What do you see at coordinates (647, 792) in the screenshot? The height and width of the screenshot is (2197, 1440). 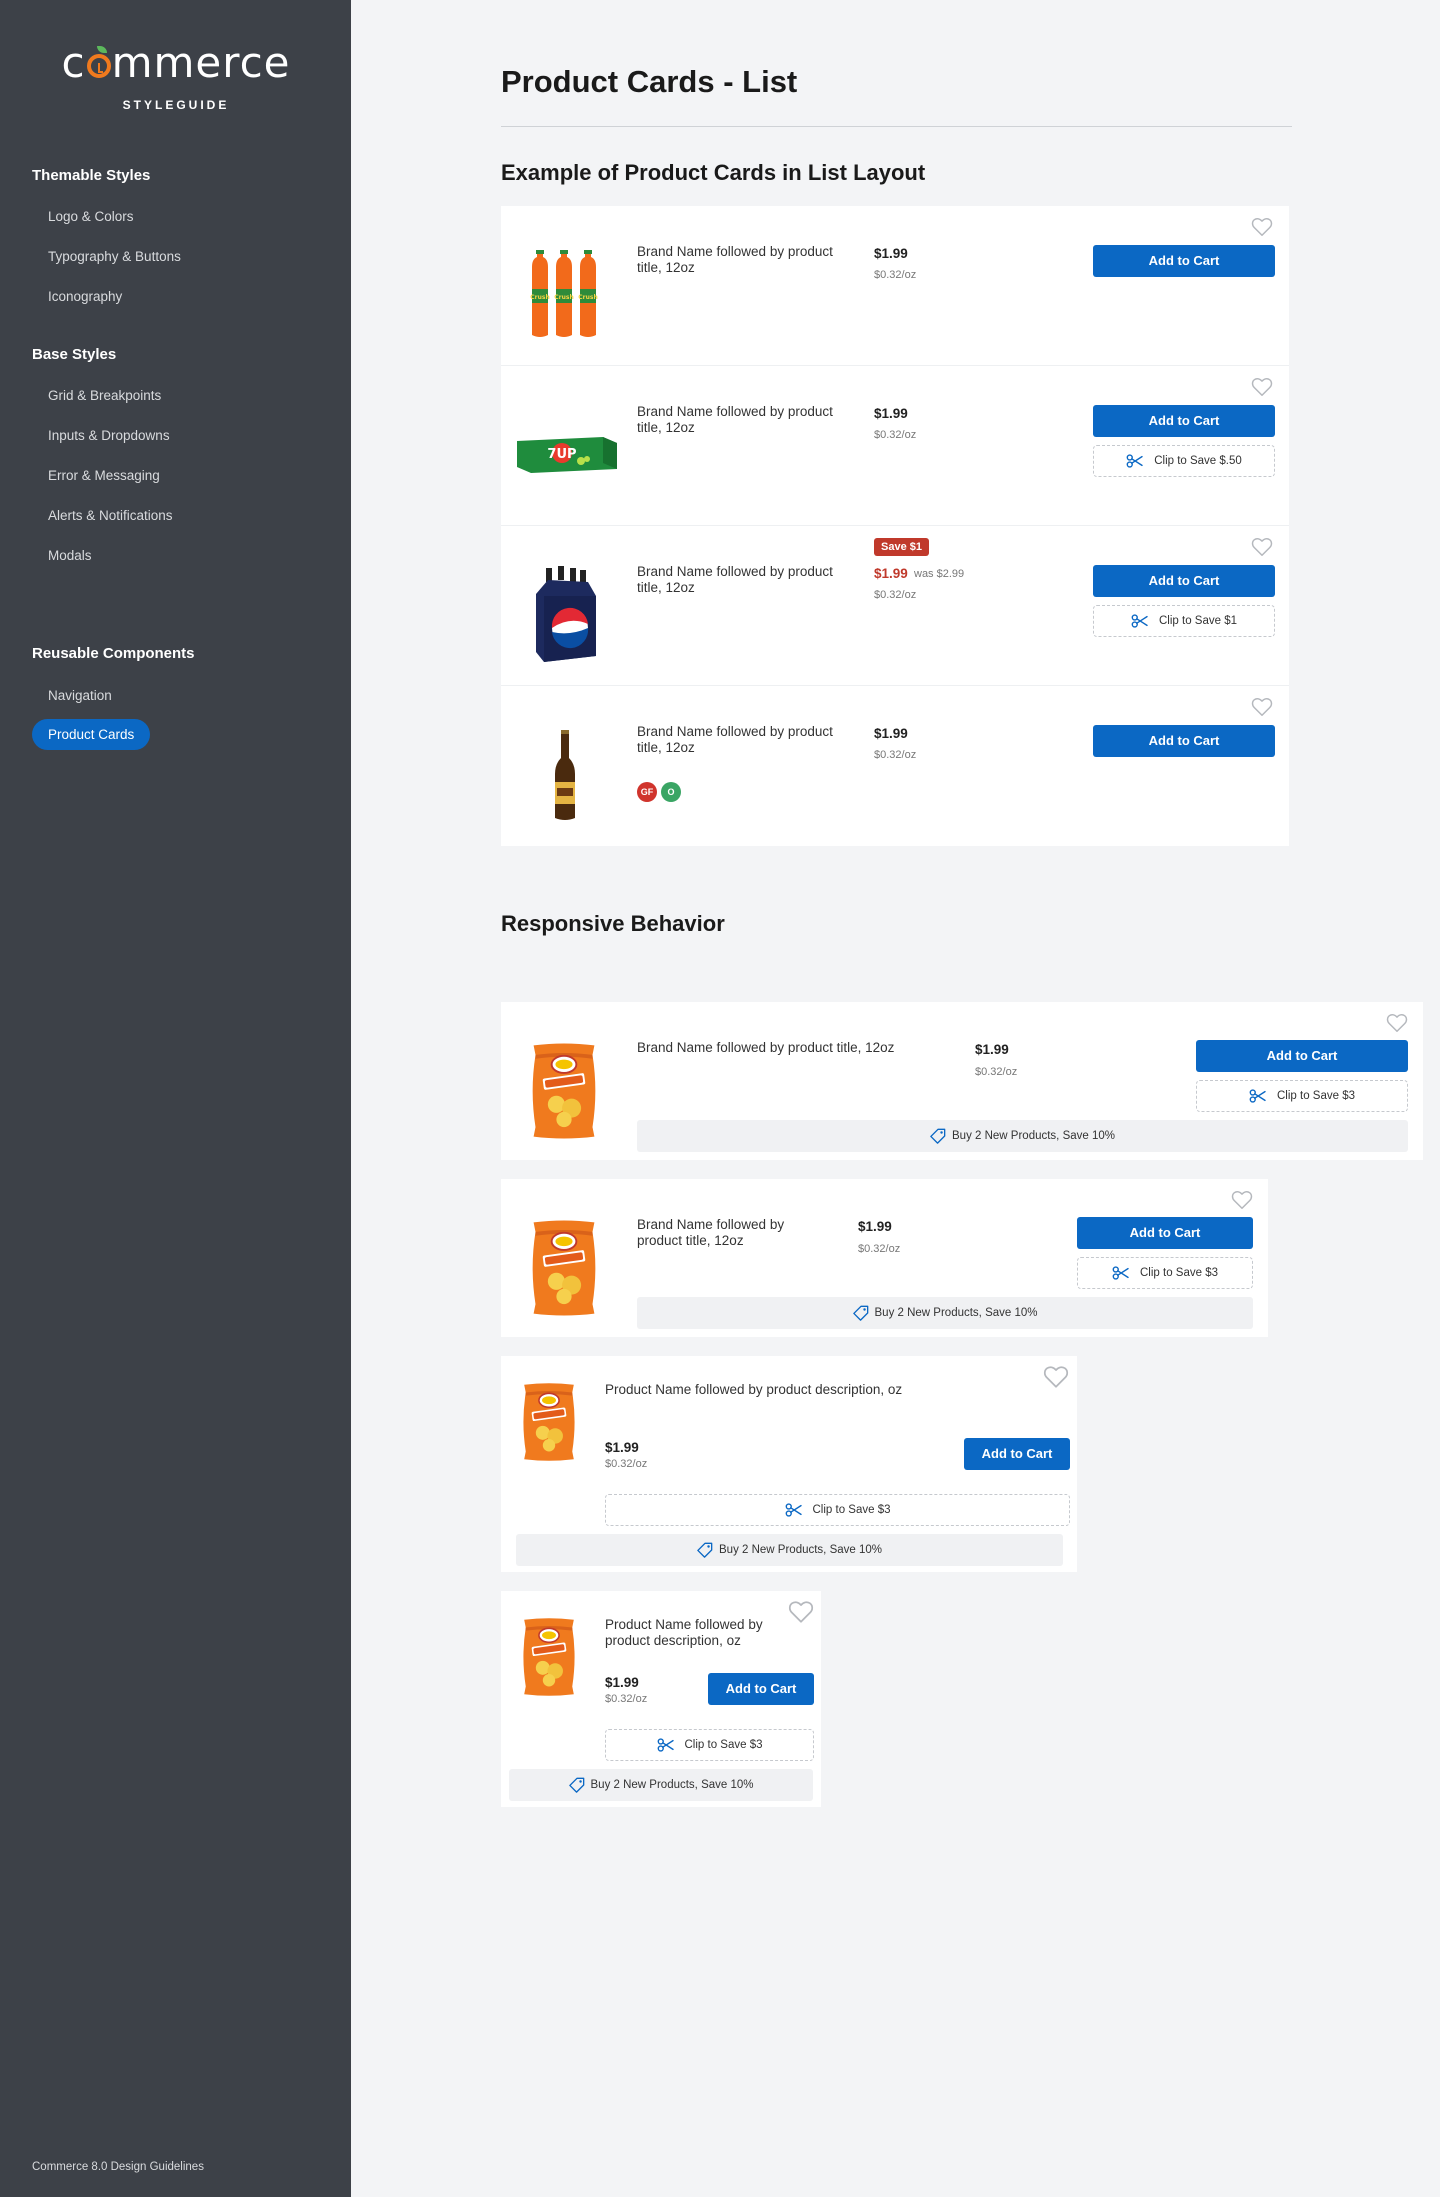 I see `gluten-free-badge: GF` at bounding box center [647, 792].